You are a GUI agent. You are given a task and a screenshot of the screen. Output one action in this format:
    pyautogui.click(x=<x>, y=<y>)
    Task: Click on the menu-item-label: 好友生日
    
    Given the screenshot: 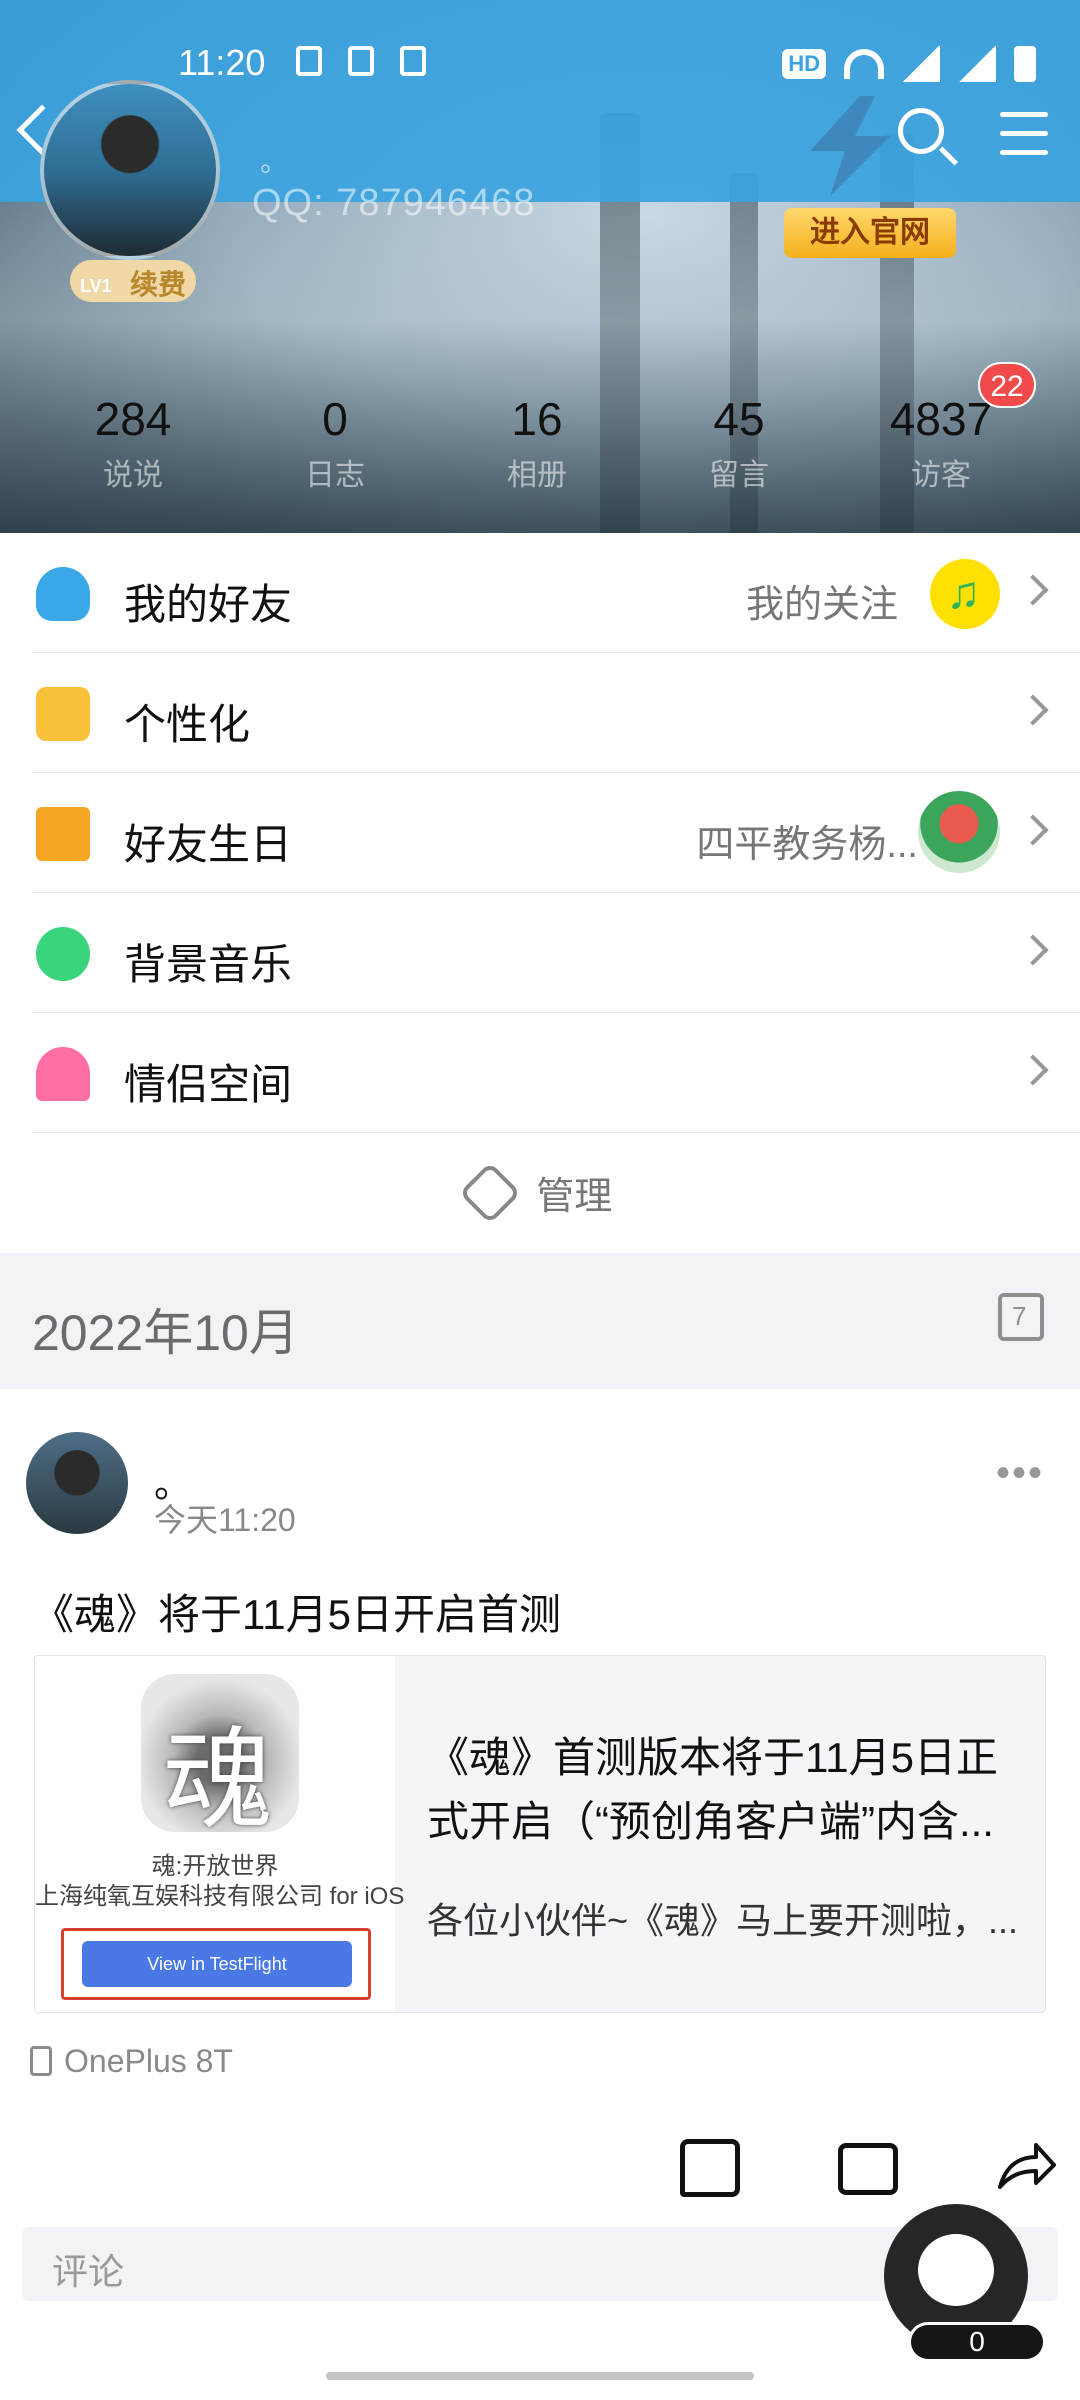 What is the action you would take?
    pyautogui.click(x=208, y=844)
    